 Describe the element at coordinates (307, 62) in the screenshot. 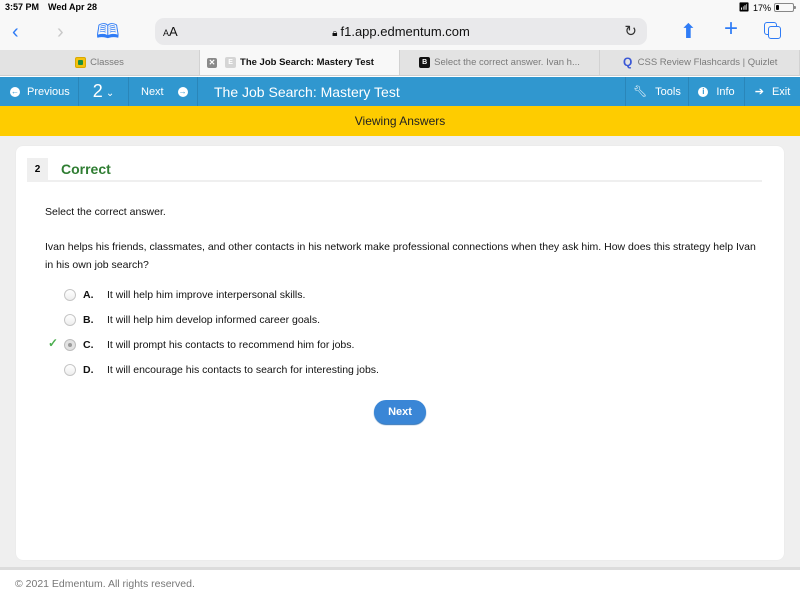

I see `tab-label: The Job Search: Mastery Test` at that location.